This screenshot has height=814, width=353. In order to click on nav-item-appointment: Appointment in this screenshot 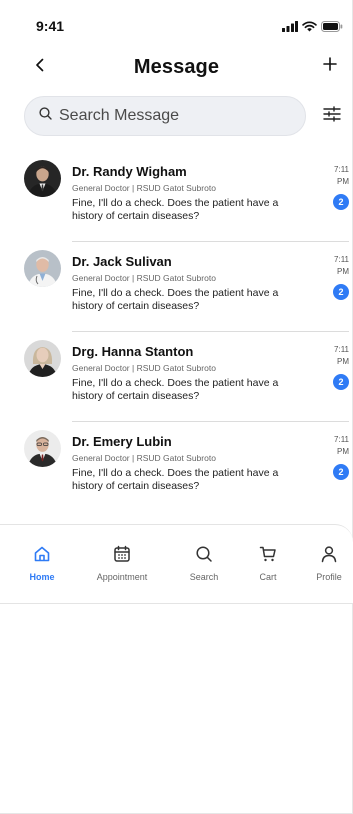, I will do `click(122, 562)`.